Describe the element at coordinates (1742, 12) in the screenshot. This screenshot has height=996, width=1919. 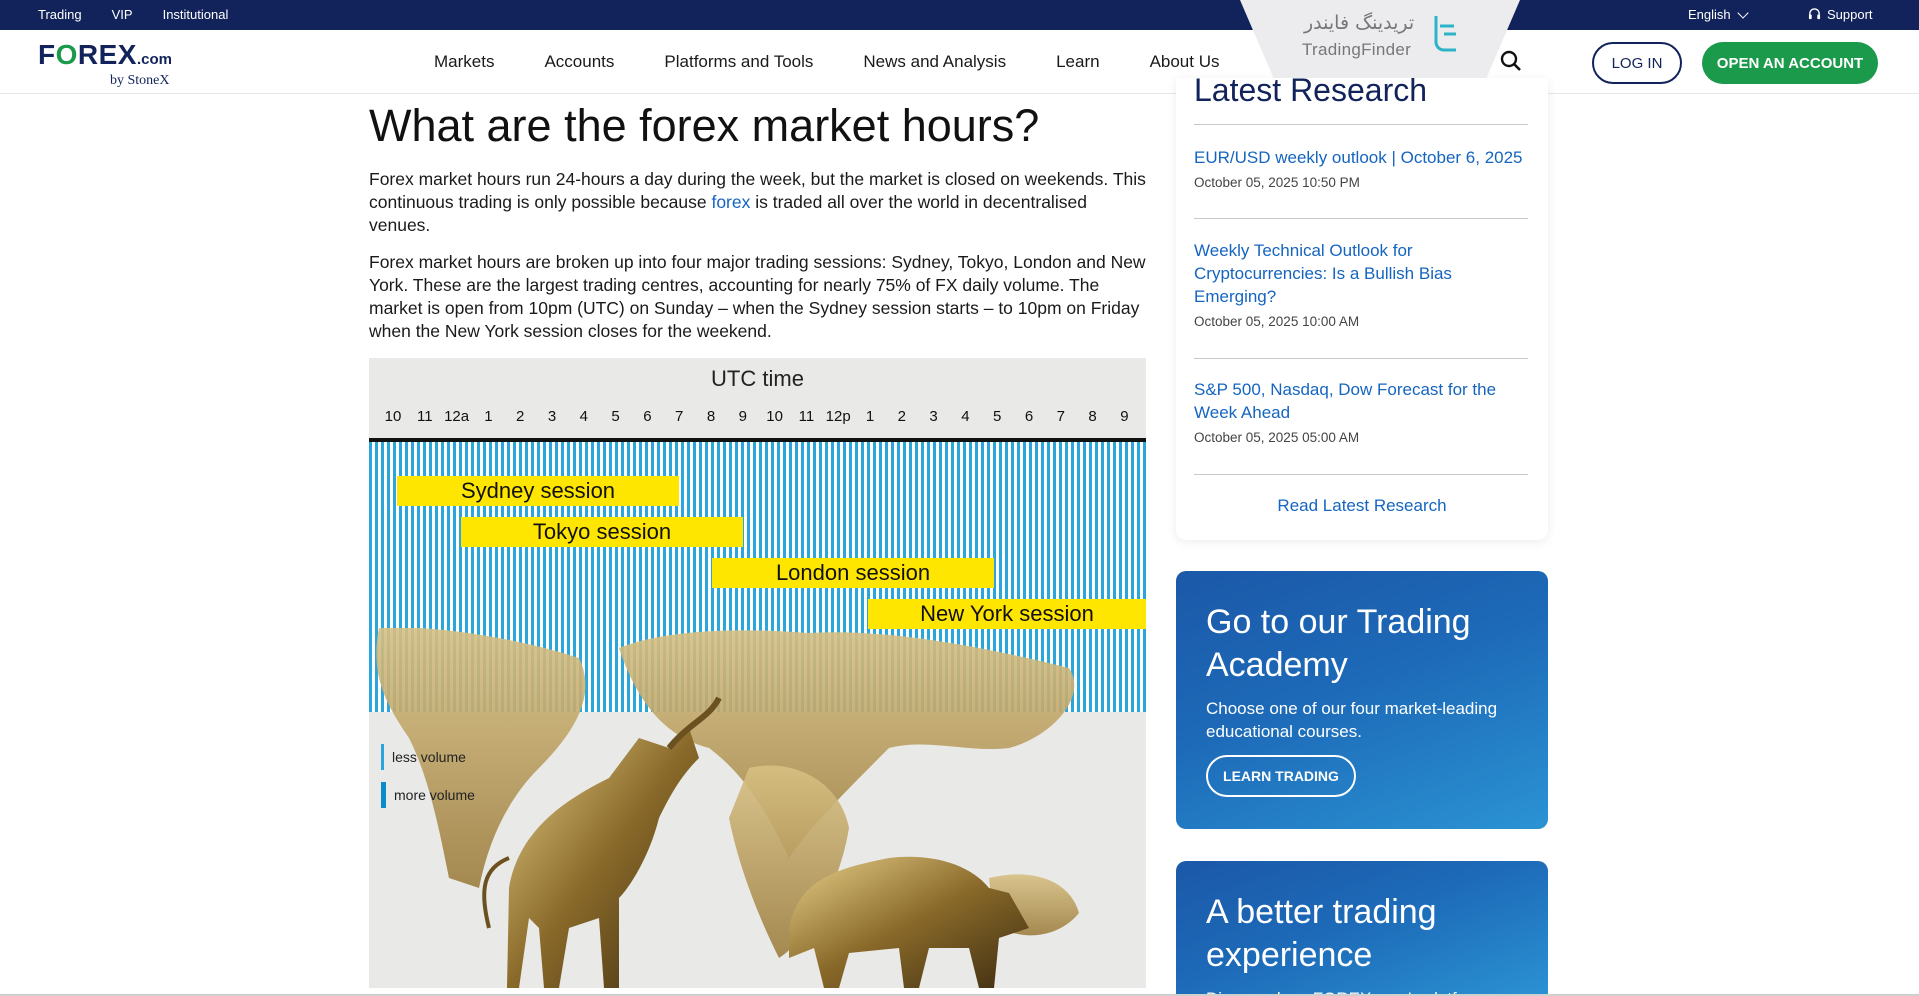
I see `chevron-down-icon` at that location.